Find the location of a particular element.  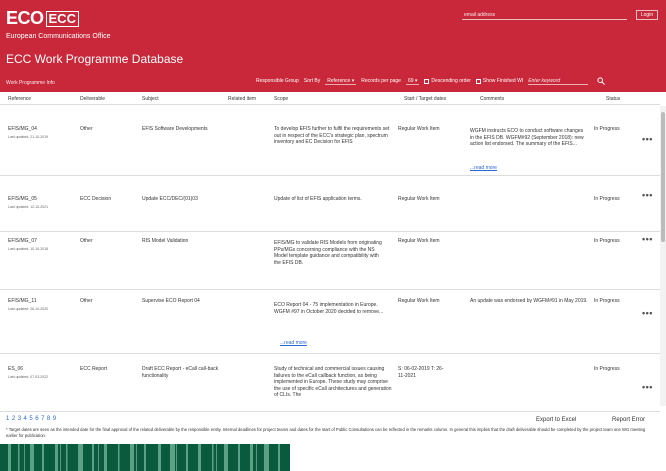

col-header-related-item: Related item is located at coordinates (242, 99).